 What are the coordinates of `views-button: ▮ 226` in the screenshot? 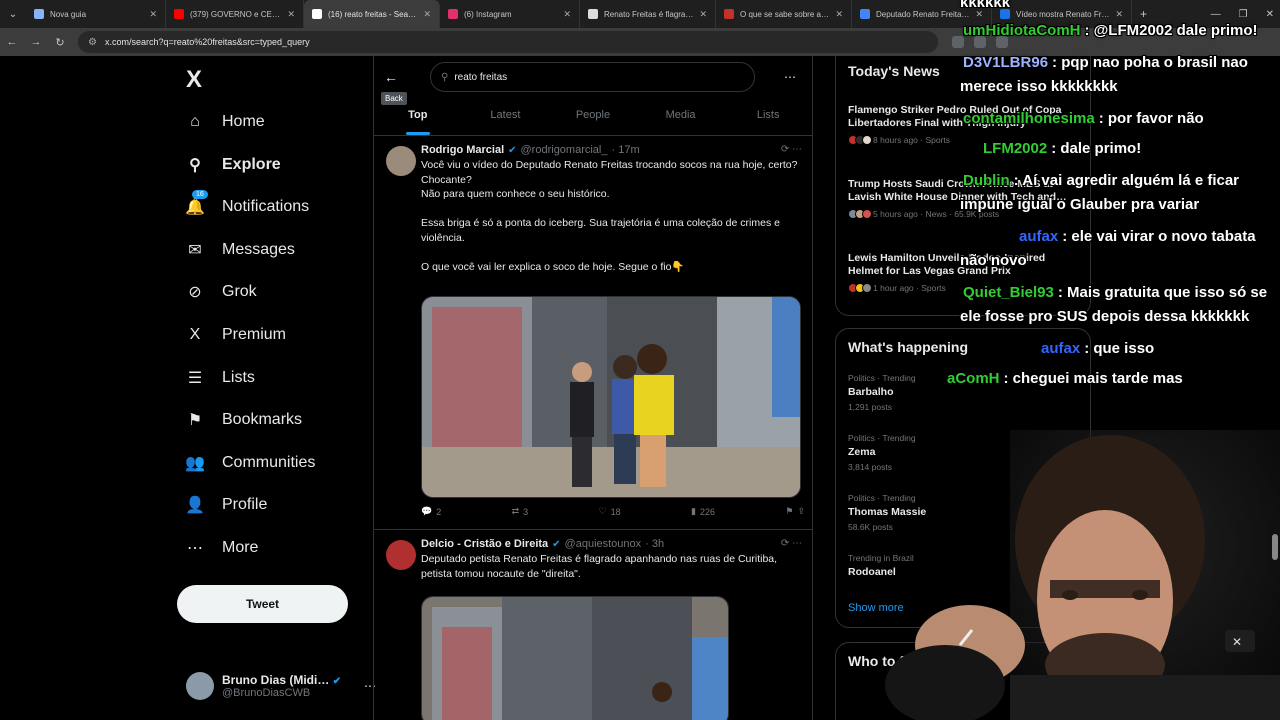 It's located at (703, 511).